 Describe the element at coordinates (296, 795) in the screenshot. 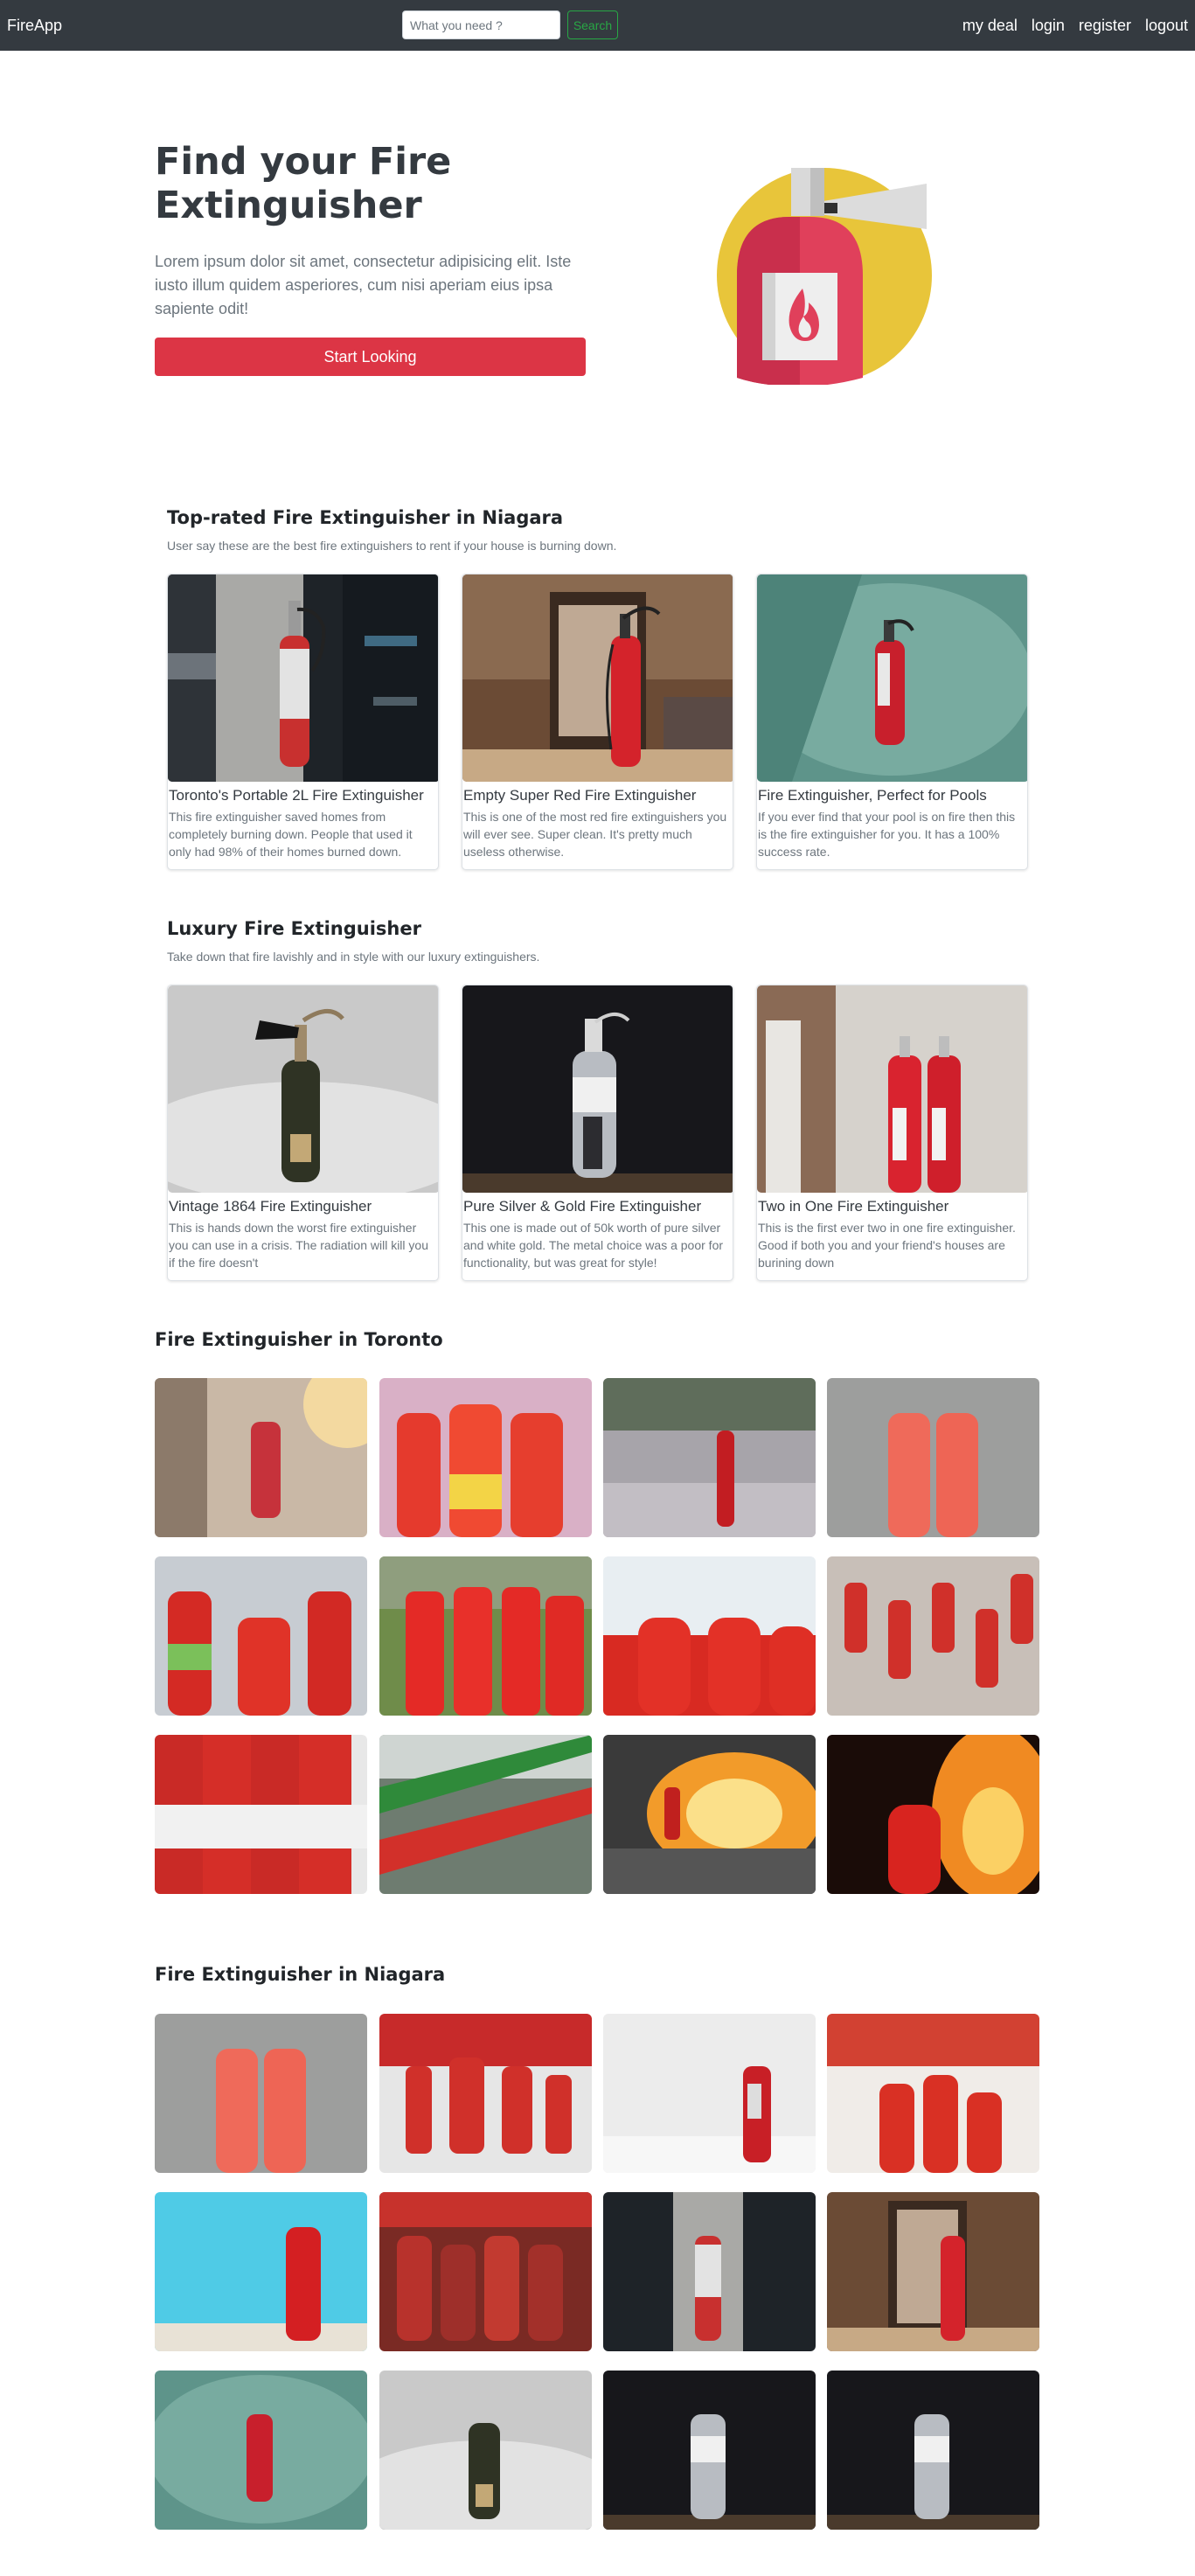

I see `product-title: Toronto's Portable 2L Fire Extinguisher` at that location.